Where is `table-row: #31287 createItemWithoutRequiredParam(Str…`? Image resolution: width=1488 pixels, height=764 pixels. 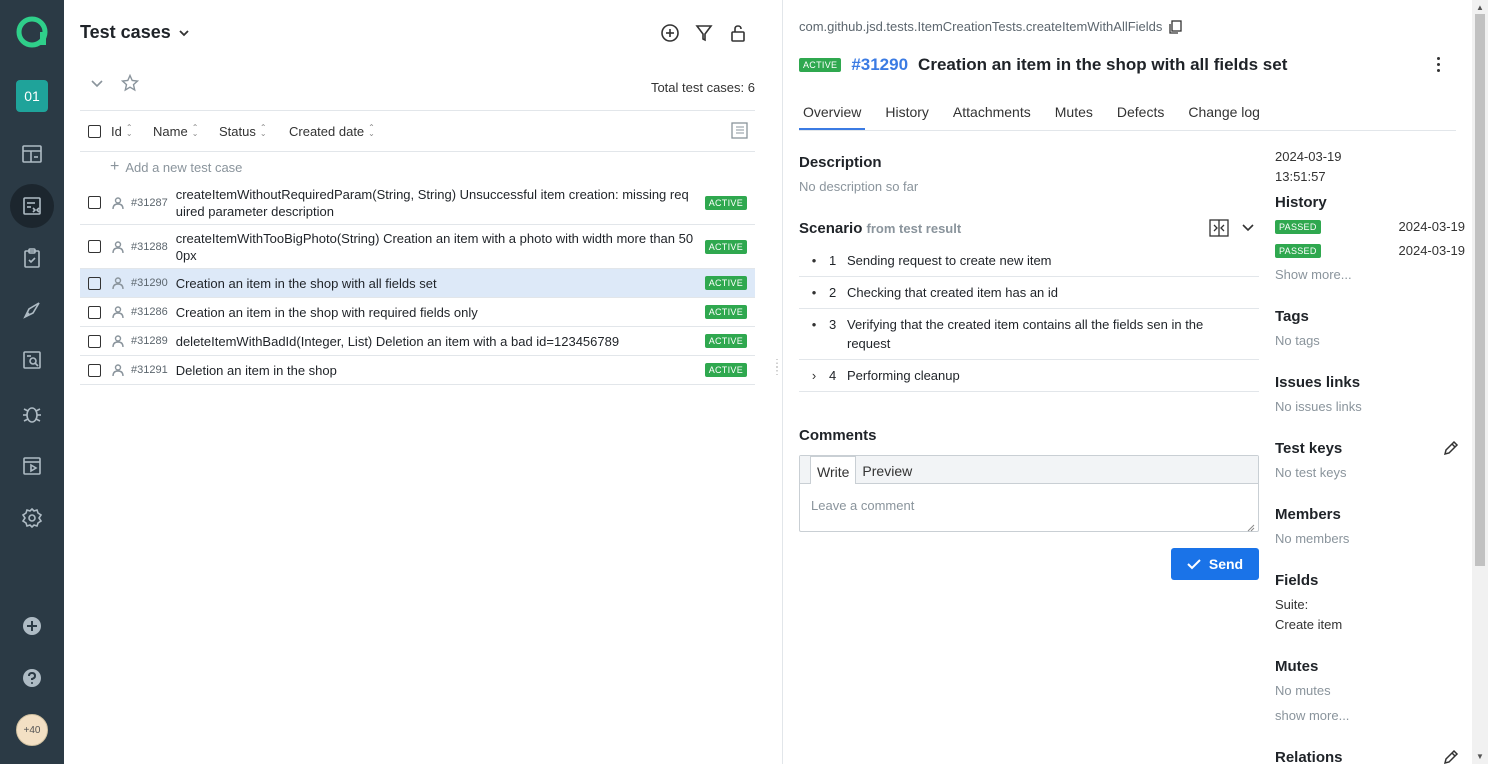 table-row: #31287 createItemWithoutRequiredParam(Str… is located at coordinates (417, 203).